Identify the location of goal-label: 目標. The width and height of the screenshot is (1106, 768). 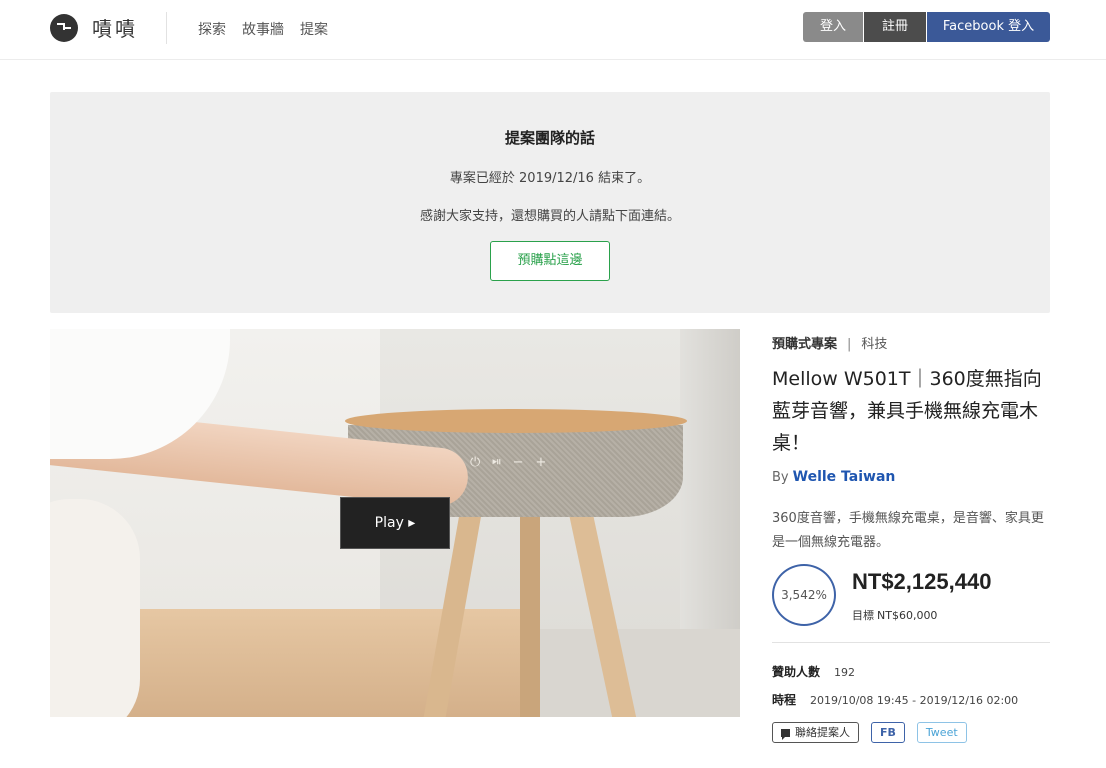
(863, 615).